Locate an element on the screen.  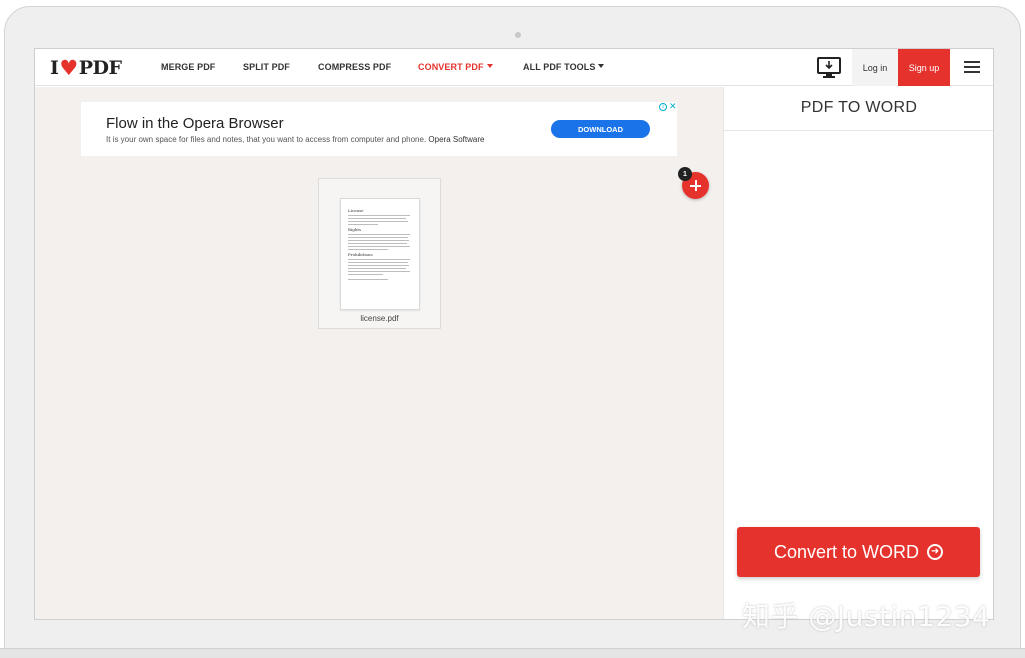
ad-title: Flow in the Opera Browser is located at coordinates (195, 123).